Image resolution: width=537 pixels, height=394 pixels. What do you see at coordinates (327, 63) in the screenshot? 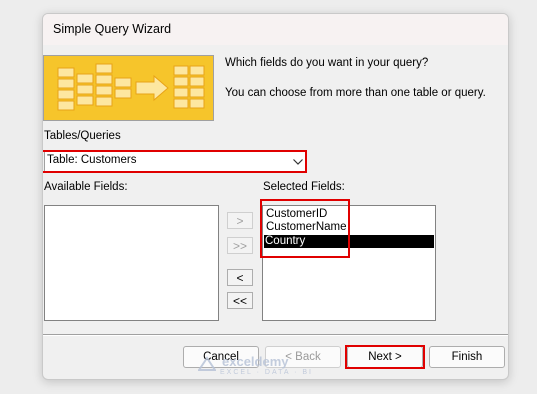
I see `wizard-question: Which fields do you want in your query?` at bounding box center [327, 63].